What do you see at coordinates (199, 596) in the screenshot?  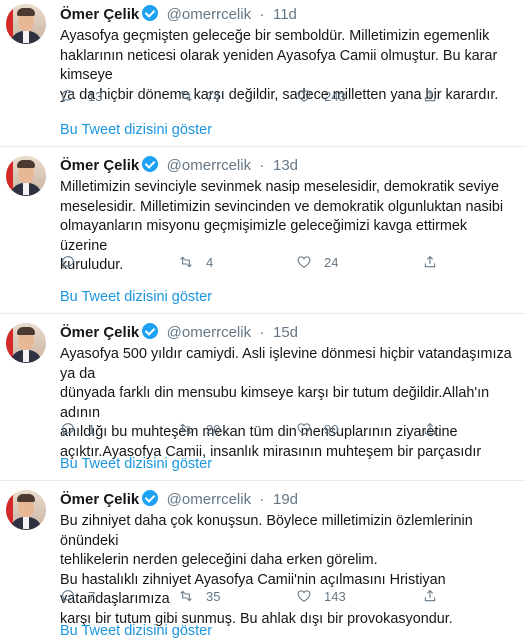 I see `retweet-button: 35` at bounding box center [199, 596].